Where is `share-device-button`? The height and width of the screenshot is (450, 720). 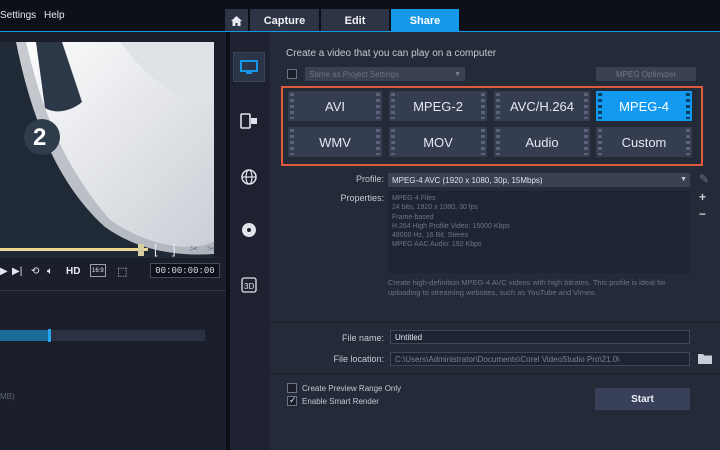 share-device-button is located at coordinates (249, 121).